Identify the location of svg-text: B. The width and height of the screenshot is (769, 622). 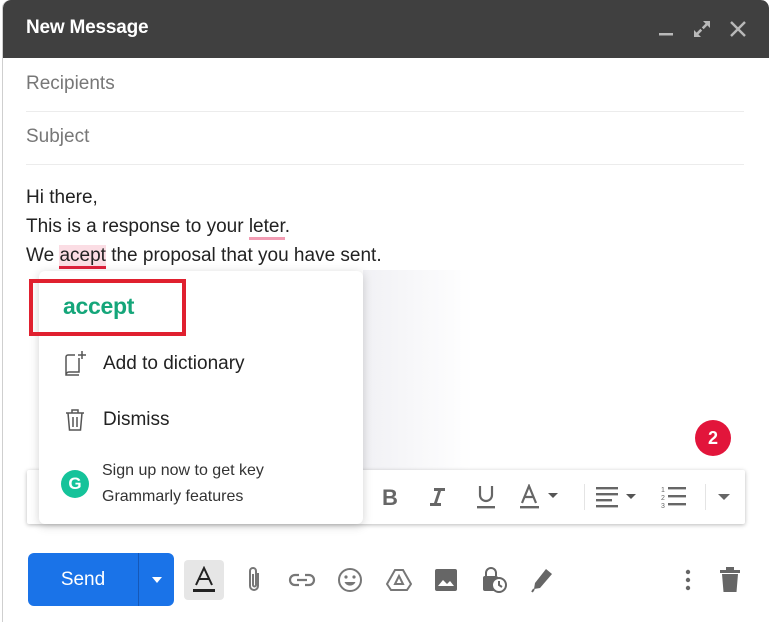
(390, 497).